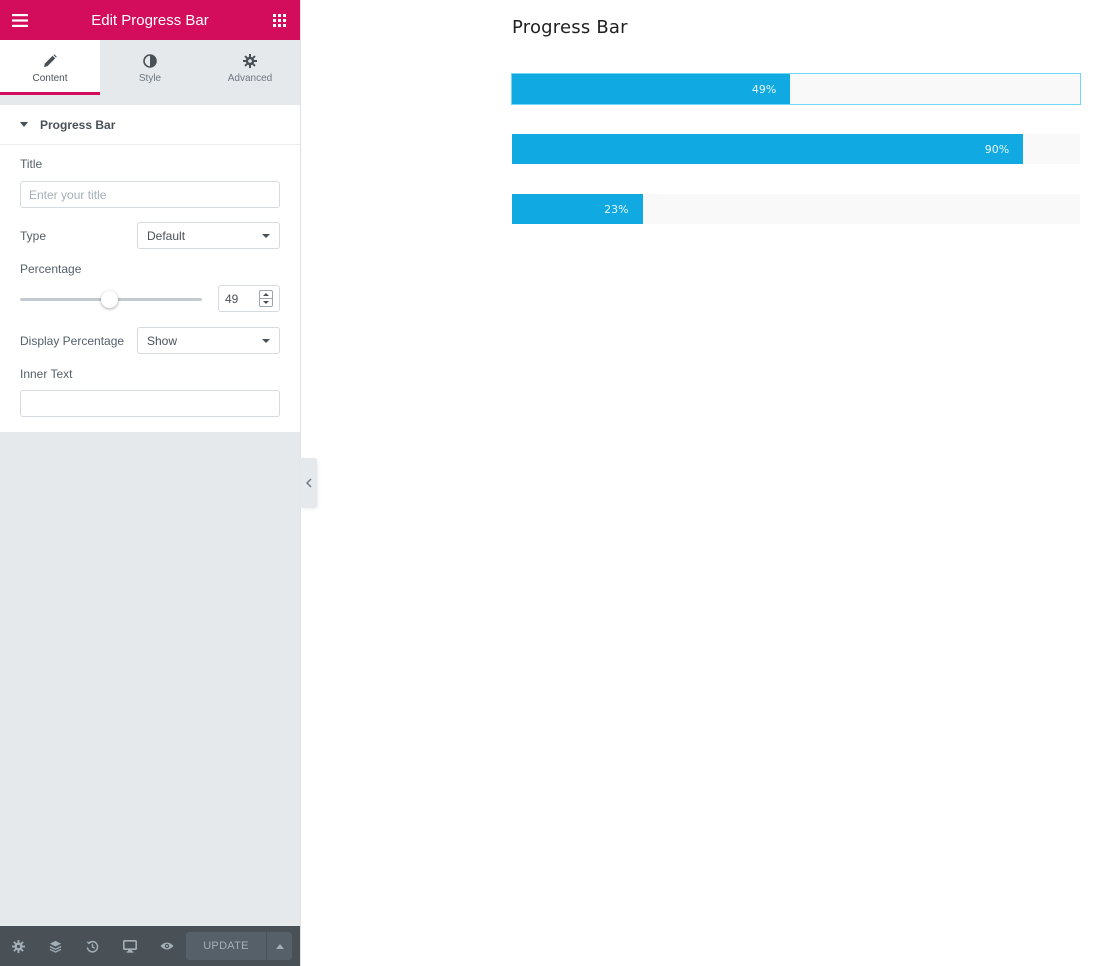 The width and height of the screenshot is (1104, 966). What do you see at coordinates (250, 61) in the screenshot?
I see `gear-icon` at bounding box center [250, 61].